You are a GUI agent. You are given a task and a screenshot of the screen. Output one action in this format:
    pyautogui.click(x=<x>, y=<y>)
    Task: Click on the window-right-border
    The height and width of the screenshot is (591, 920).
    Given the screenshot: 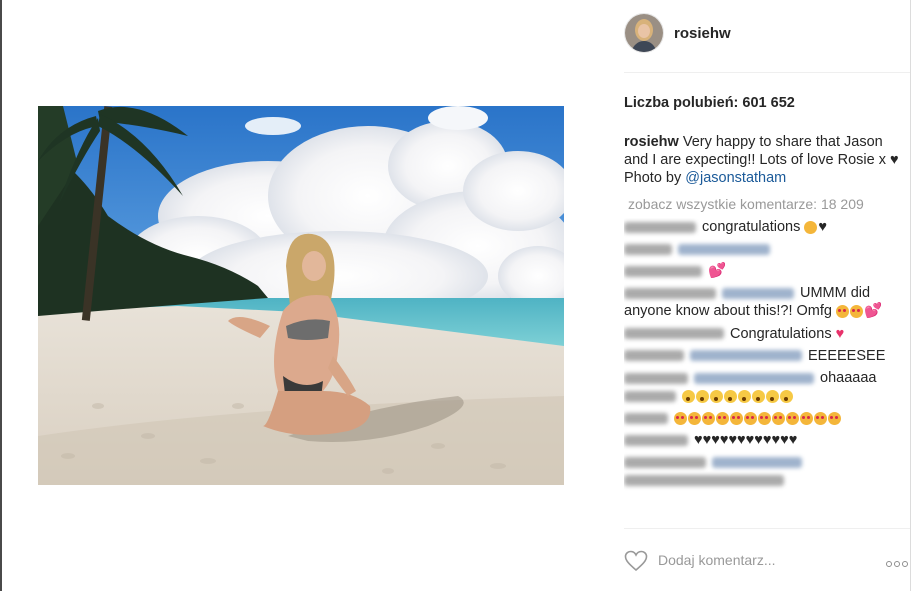 What is the action you would take?
    pyautogui.click(x=910, y=295)
    